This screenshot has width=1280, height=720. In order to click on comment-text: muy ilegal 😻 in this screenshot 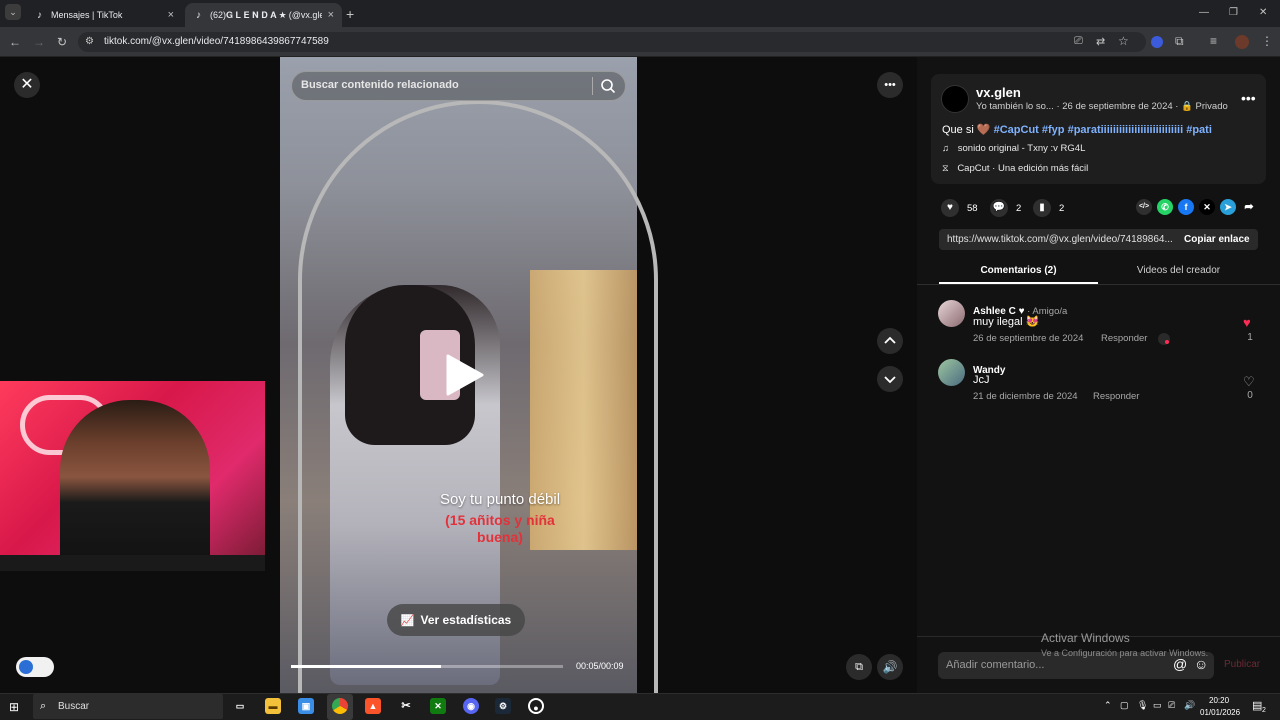, I will do `click(1006, 322)`.